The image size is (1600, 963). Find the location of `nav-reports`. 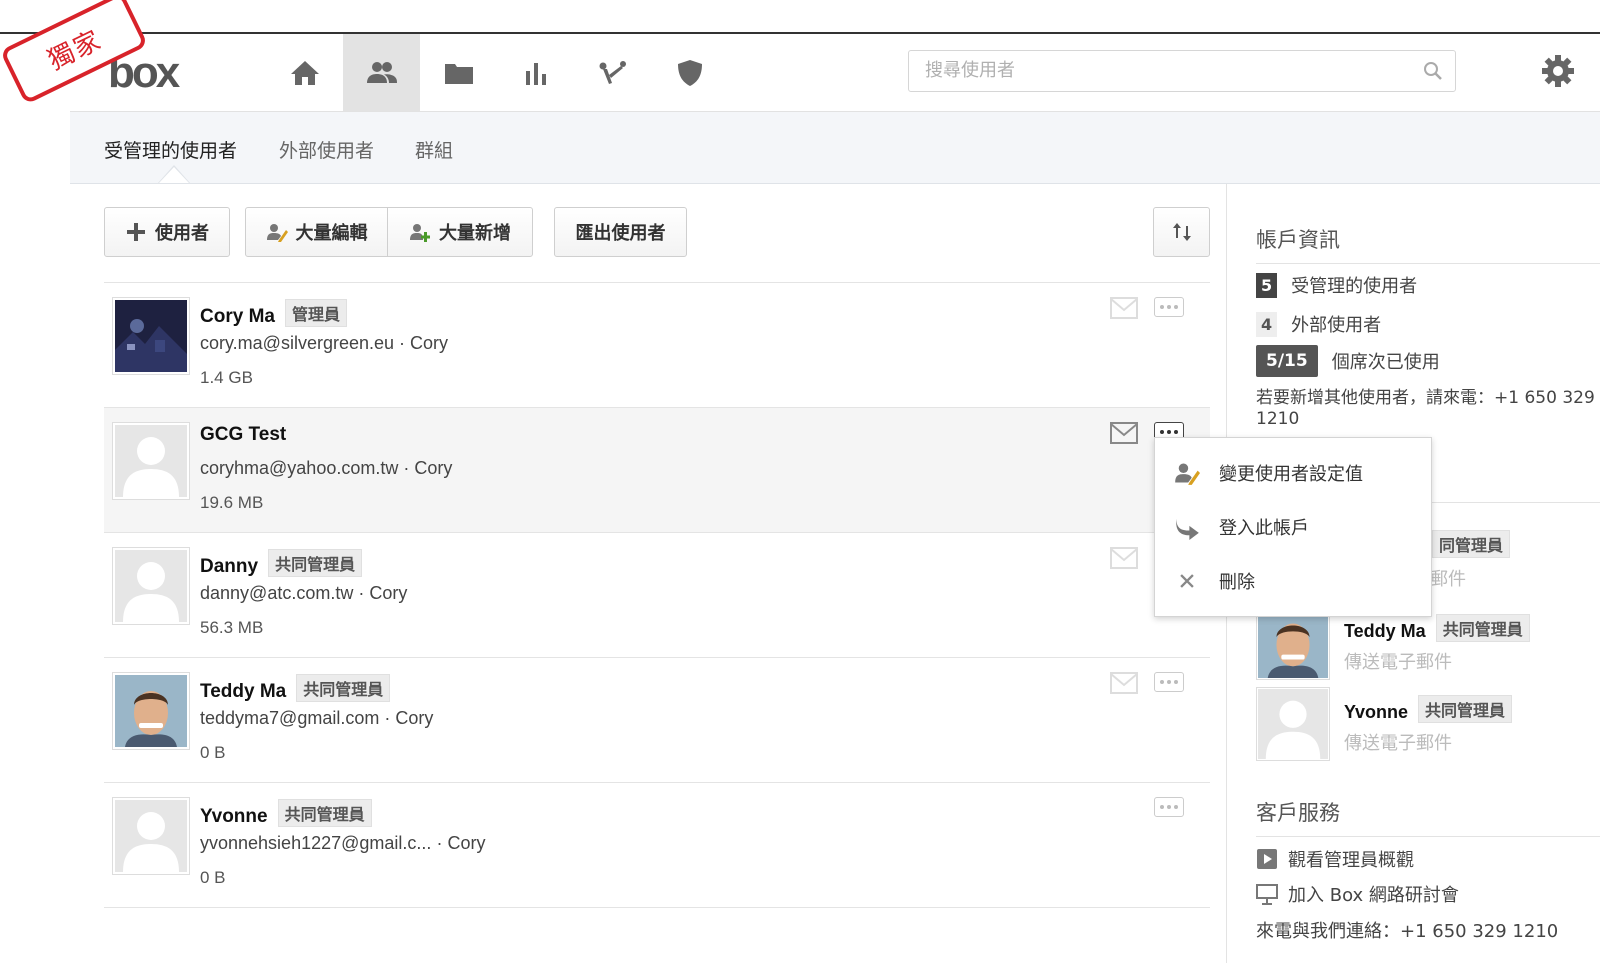

nav-reports is located at coordinates (535, 72).